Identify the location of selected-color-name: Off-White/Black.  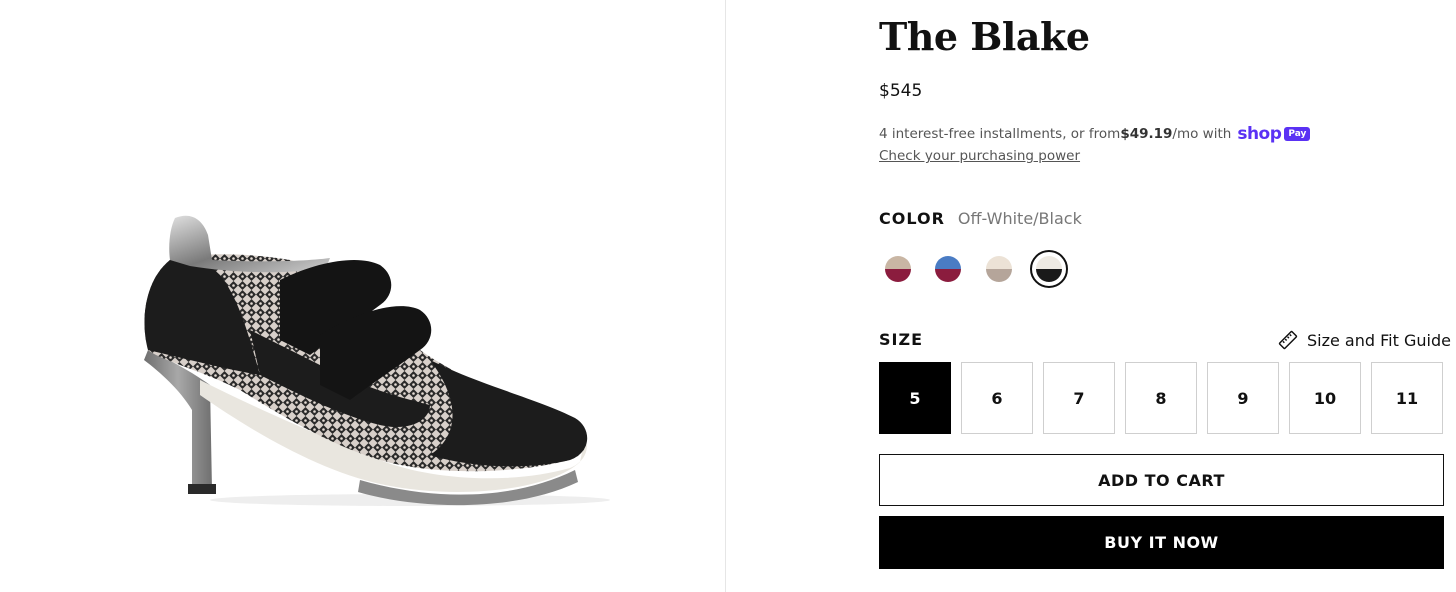
(1019, 218).